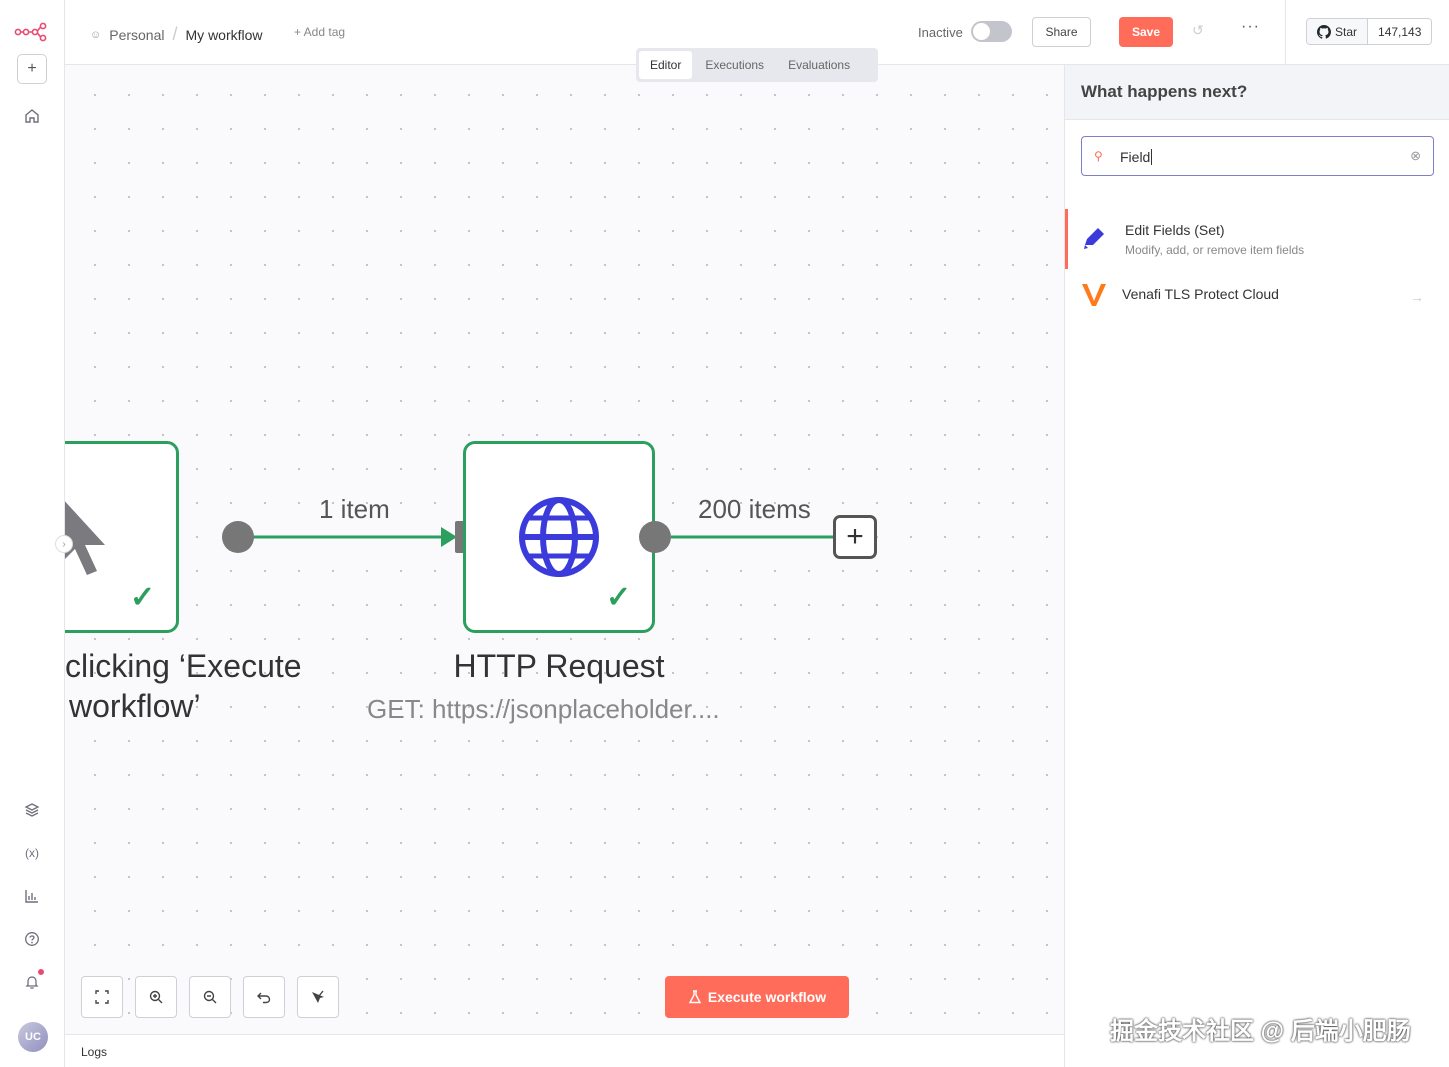 The height and width of the screenshot is (1067, 1449). I want to click on execute-workflow-button: Execute workflow, so click(757, 997).